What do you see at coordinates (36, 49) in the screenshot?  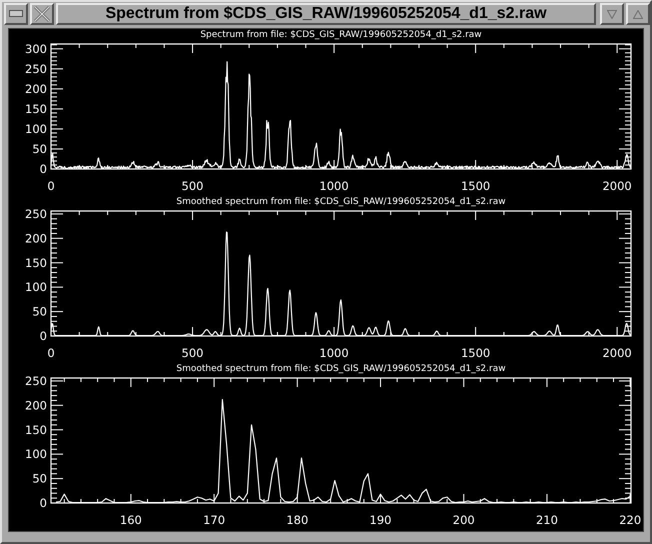 I see `y-tick-label: 300` at bounding box center [36, 49].